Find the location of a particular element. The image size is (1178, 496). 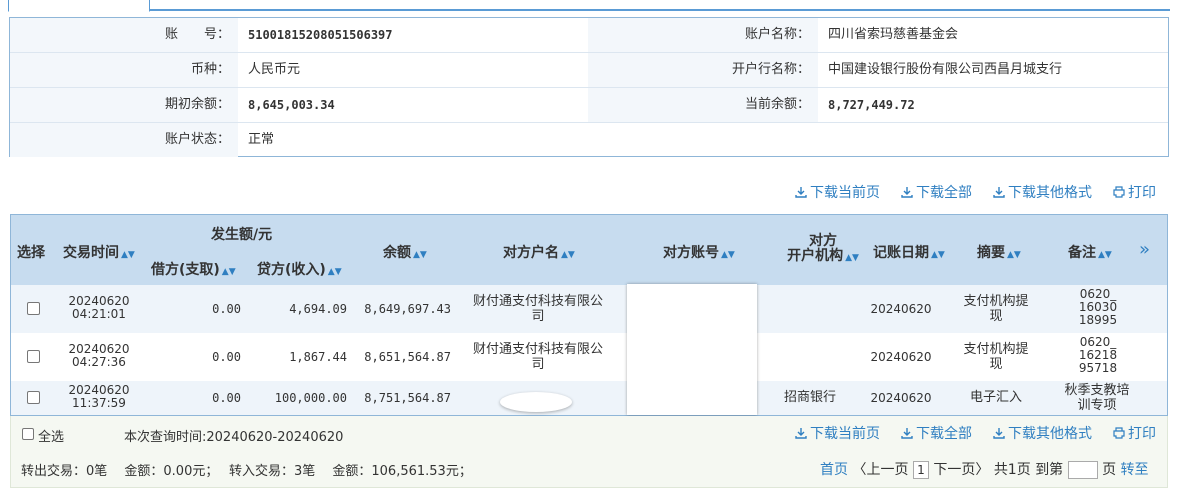

row-remark: 0620_ 16218 95718 is located at coordinates (1098, 355).